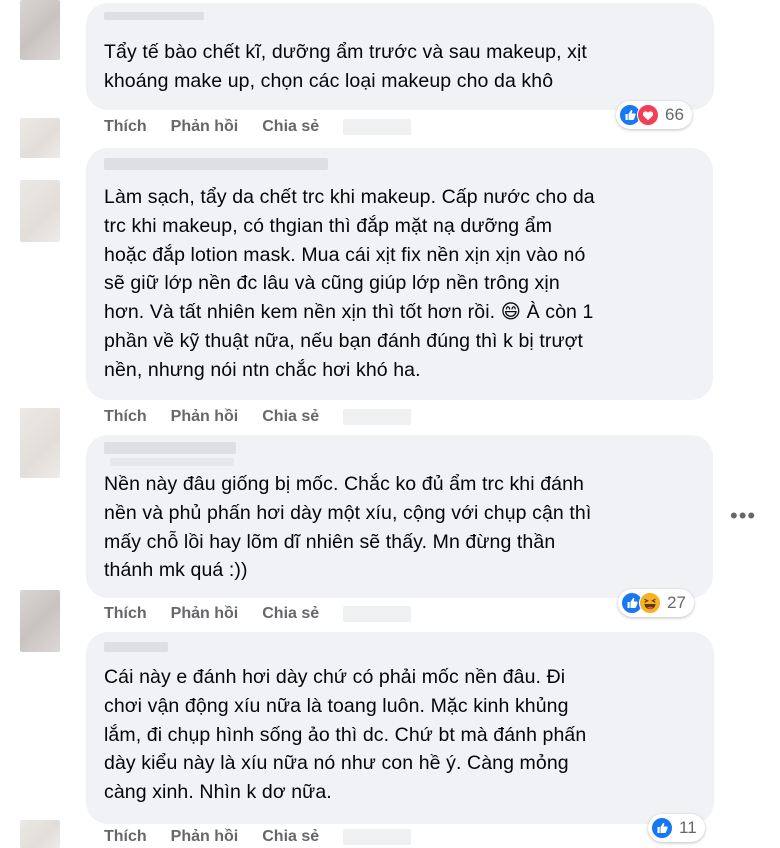  What do you see at coordinates (172, 462) in the screenshot?
I see `commenter-name-tail` at bounding box center [172, 462].